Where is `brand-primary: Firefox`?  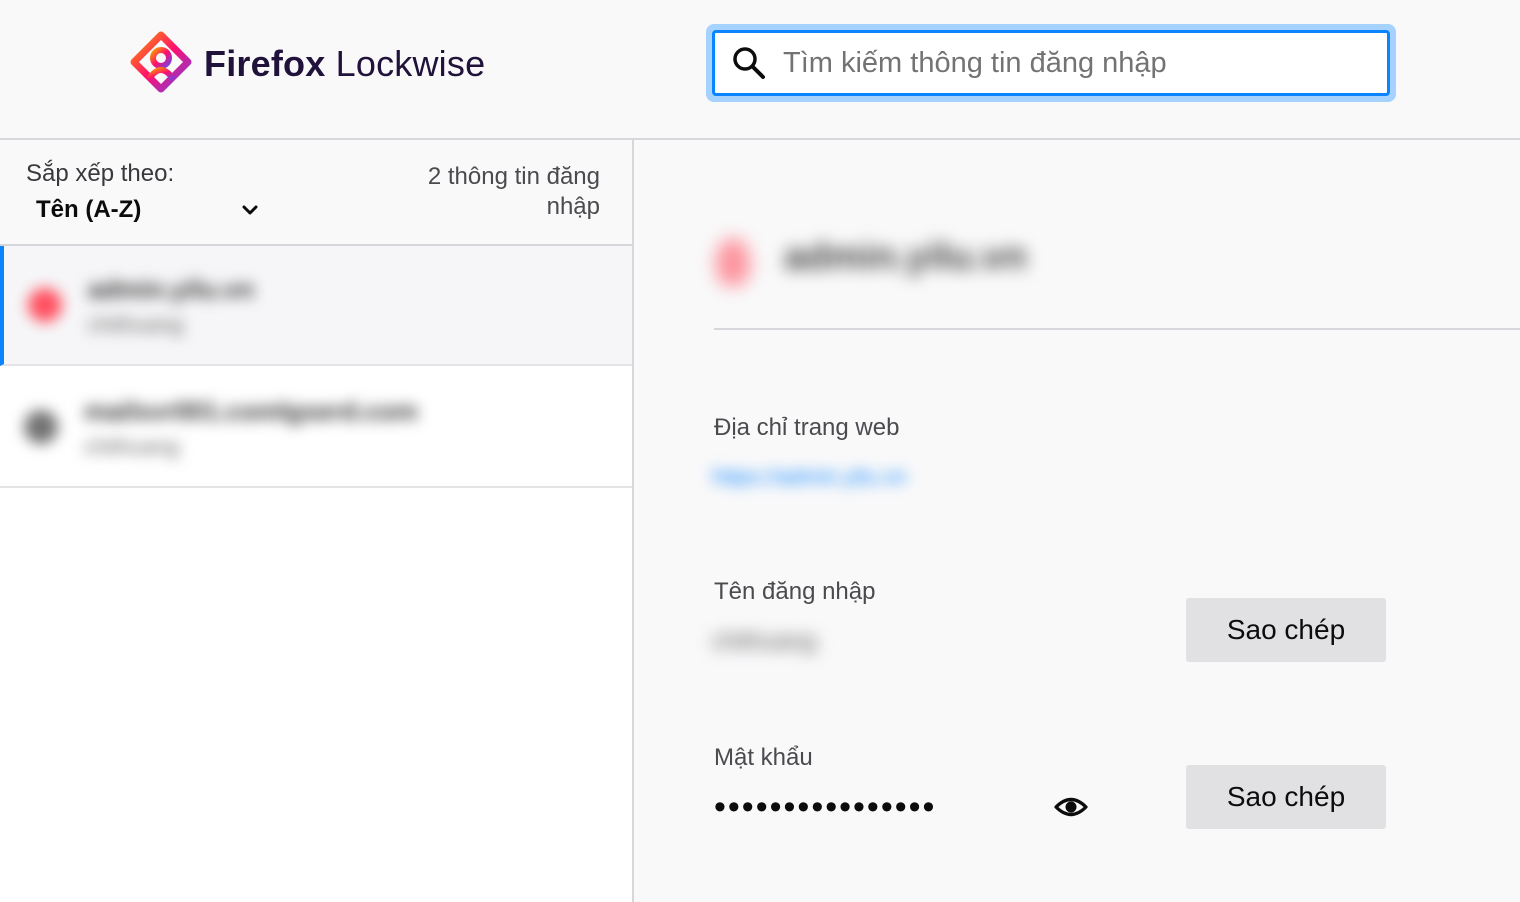 brand-primary: Firefox is located at coordinates (265, 63).